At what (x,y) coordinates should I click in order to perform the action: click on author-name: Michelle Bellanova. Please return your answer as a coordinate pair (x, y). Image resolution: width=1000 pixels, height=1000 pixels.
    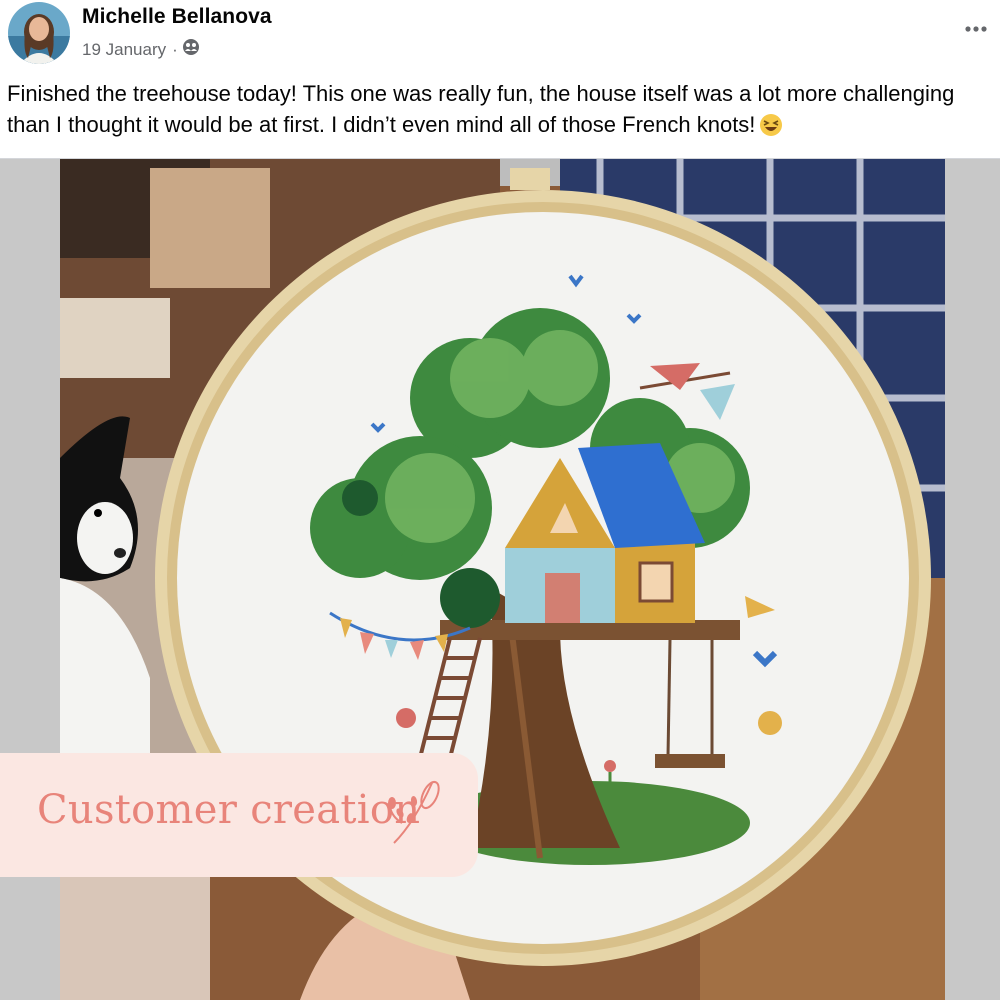
    Looking at the image, I should click on (177, 17).